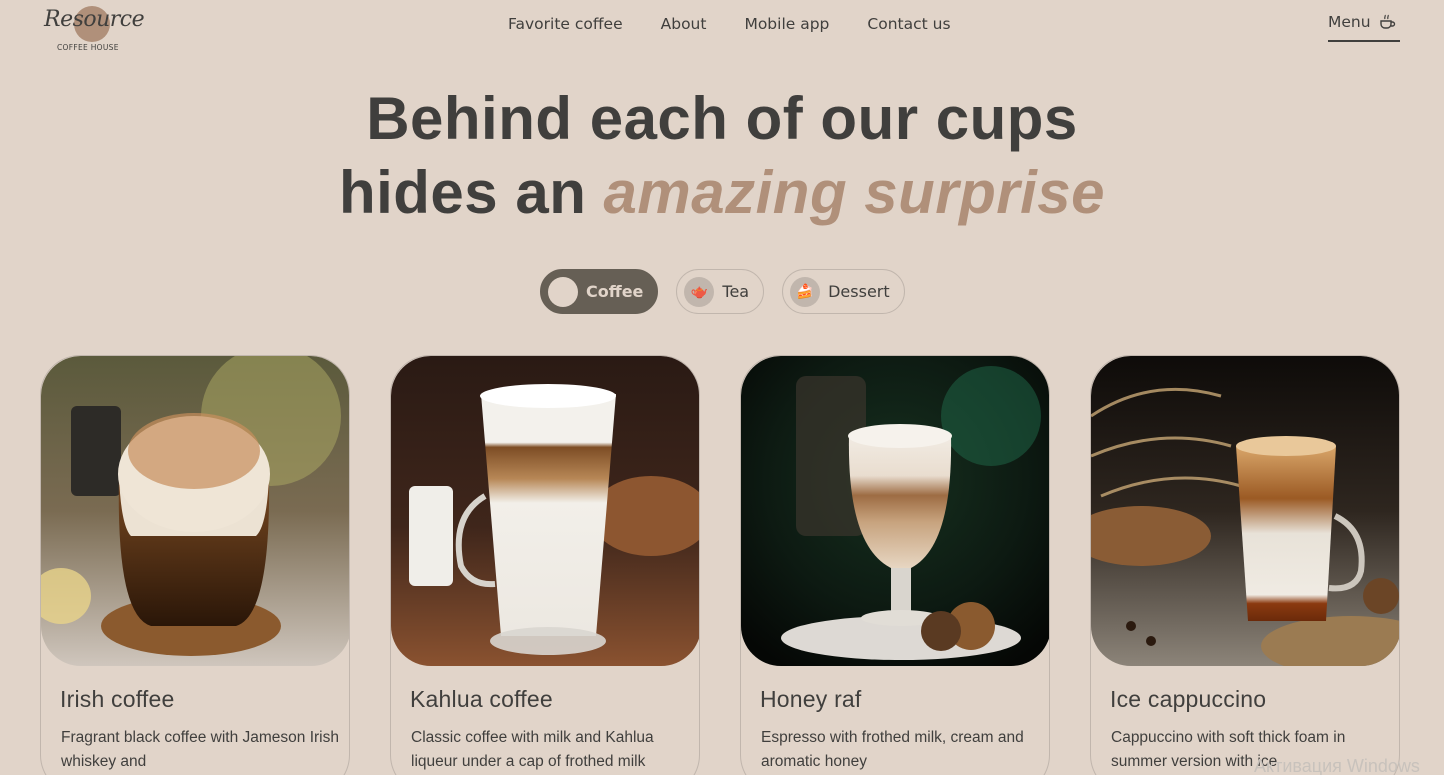  I want to click on nav-about: About, so click(684, 24).